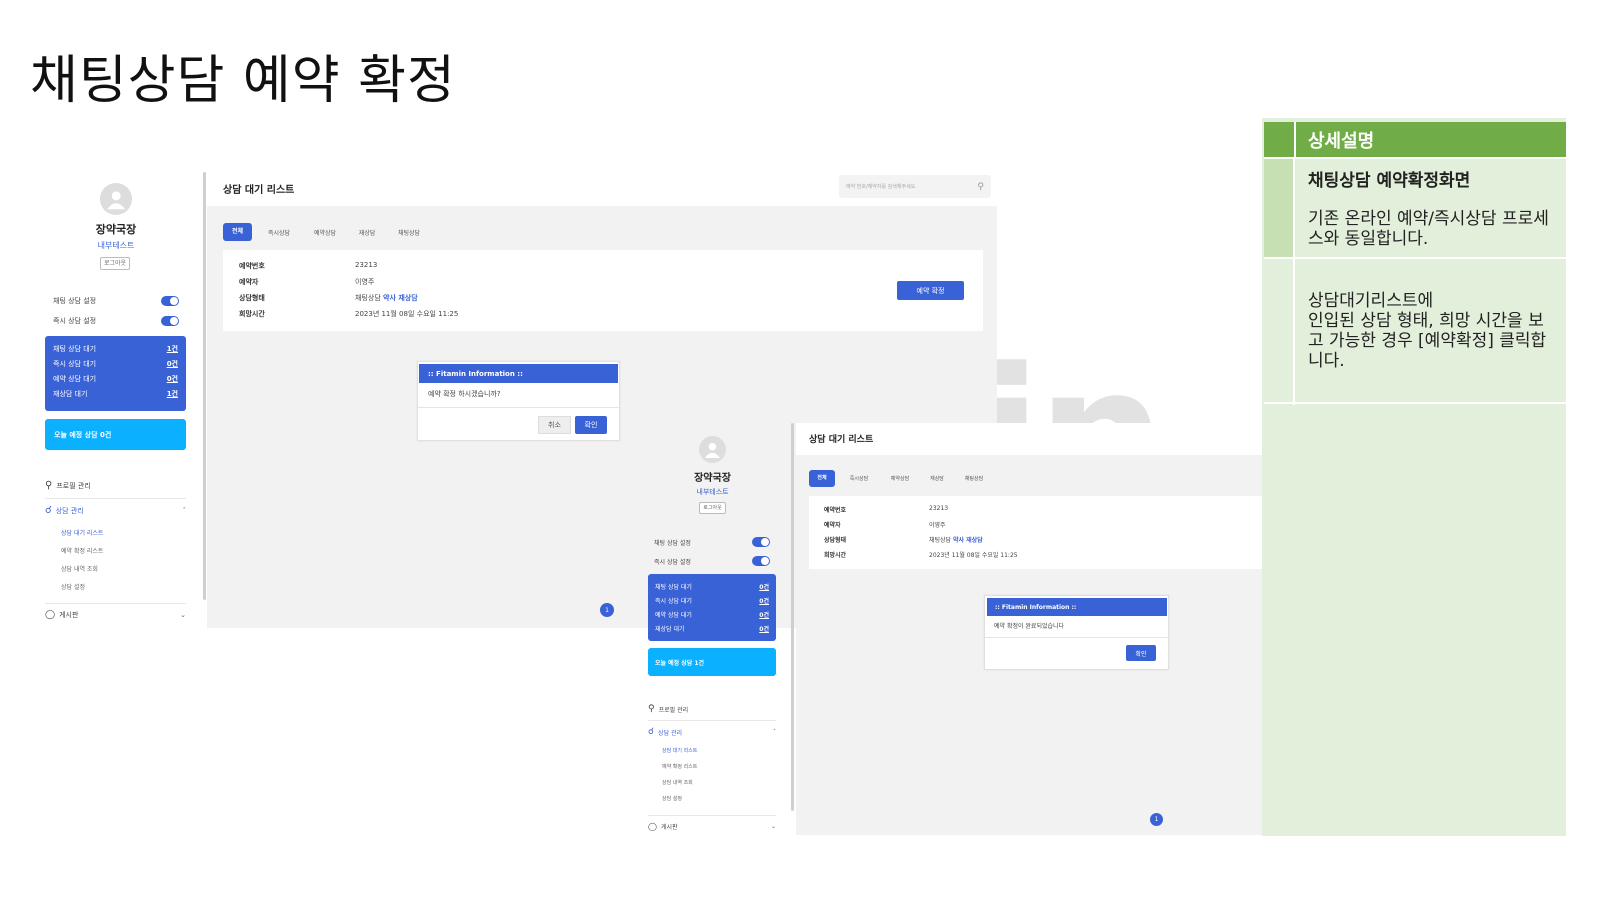  Describe the element at coordinates (75, 379) in the screenshot. I see `count-label: 예약 상담 대기` at that location.